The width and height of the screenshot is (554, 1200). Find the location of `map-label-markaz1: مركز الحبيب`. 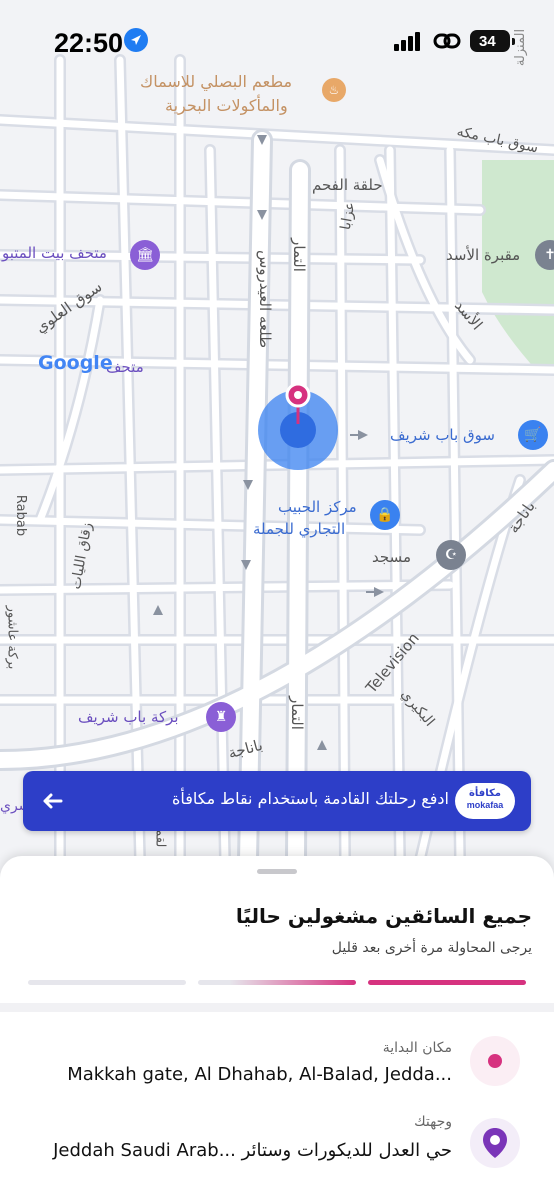

map-label-markaz1: مركز الحبيب is located at coordinates (317, 507).